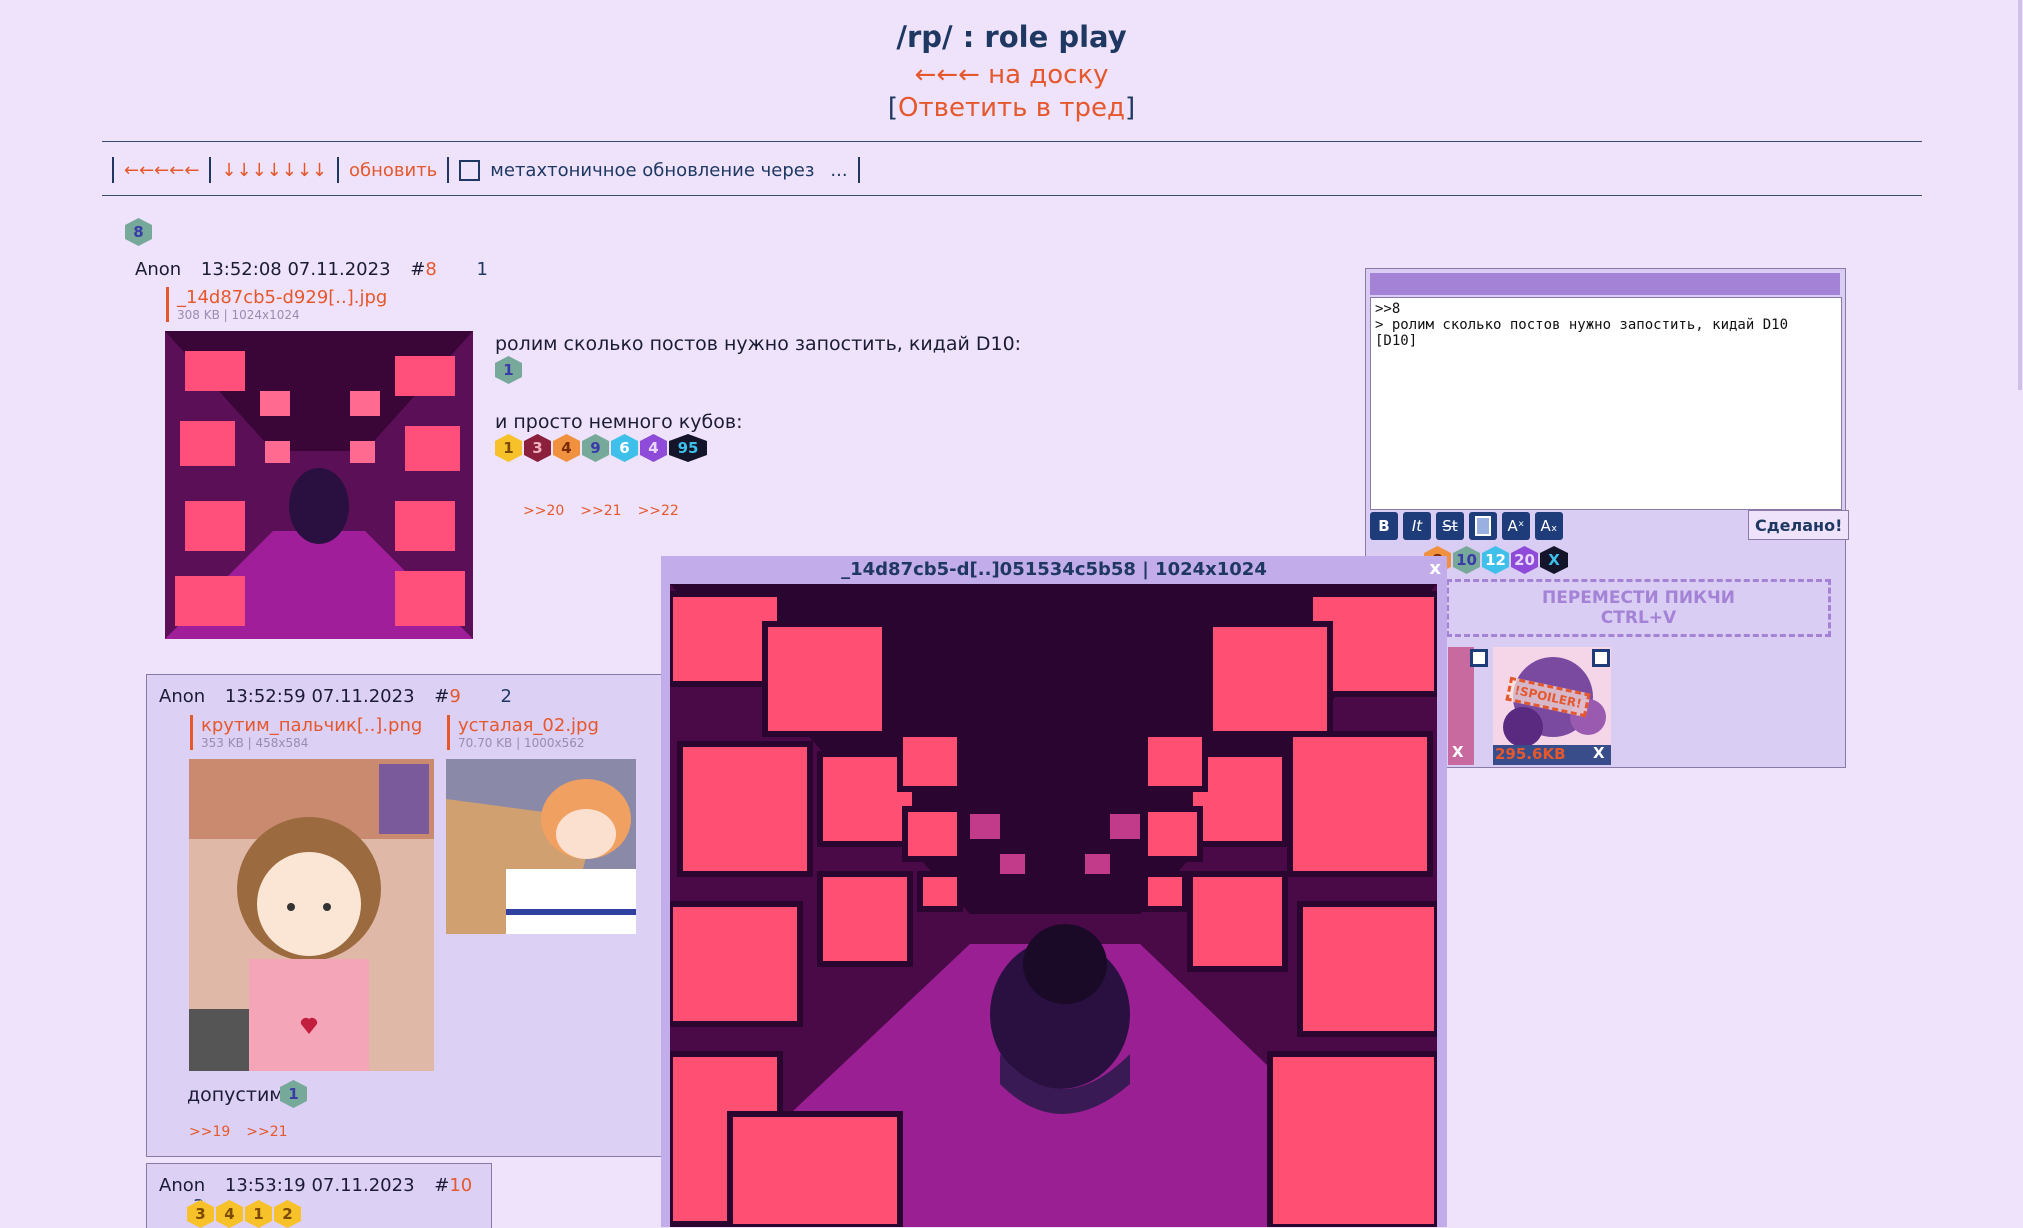 The height and width of the screenshot is (1228, 2023). I want to click on backlink: >>22, so click(658, 511).